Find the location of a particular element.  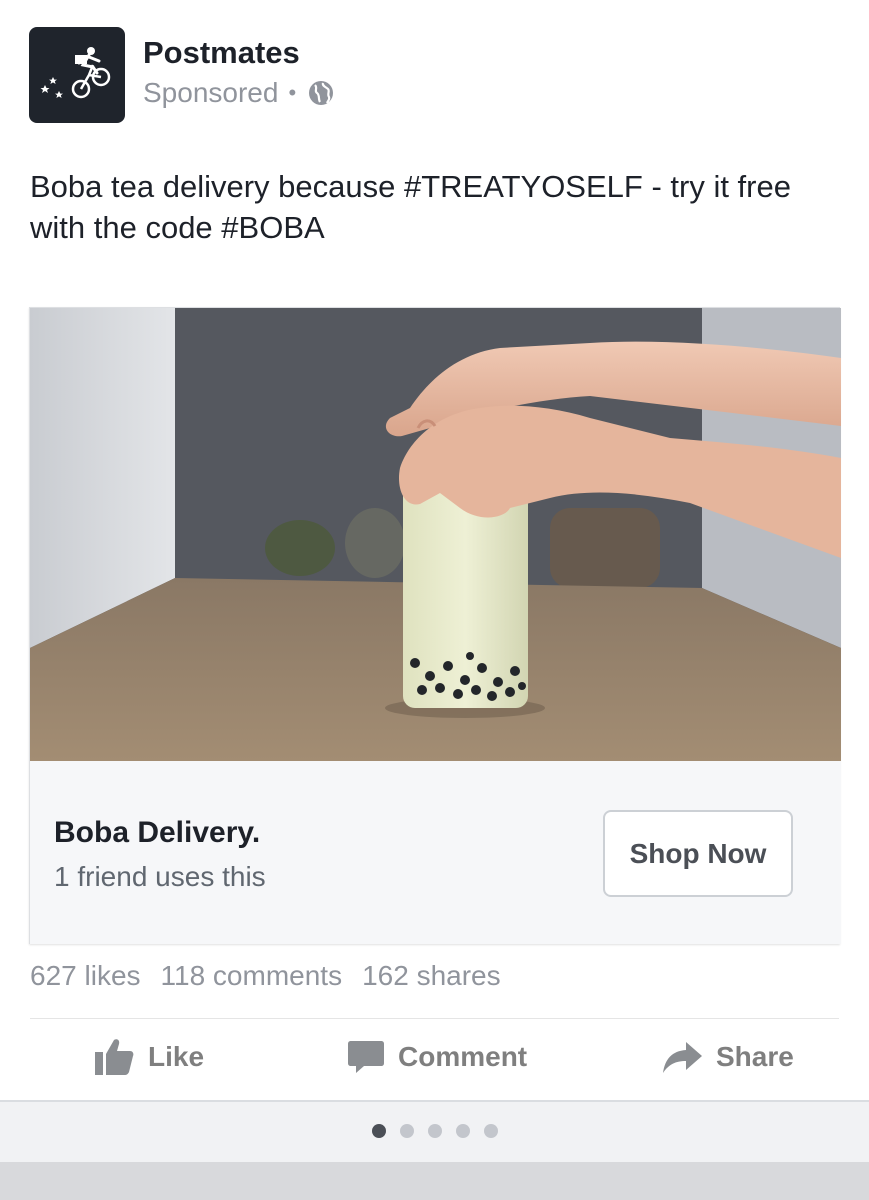

postmates-courier-bike-icon is located at coordinates (75, 73).